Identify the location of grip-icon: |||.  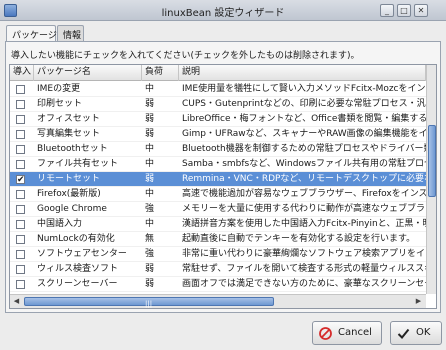
(149, 304).